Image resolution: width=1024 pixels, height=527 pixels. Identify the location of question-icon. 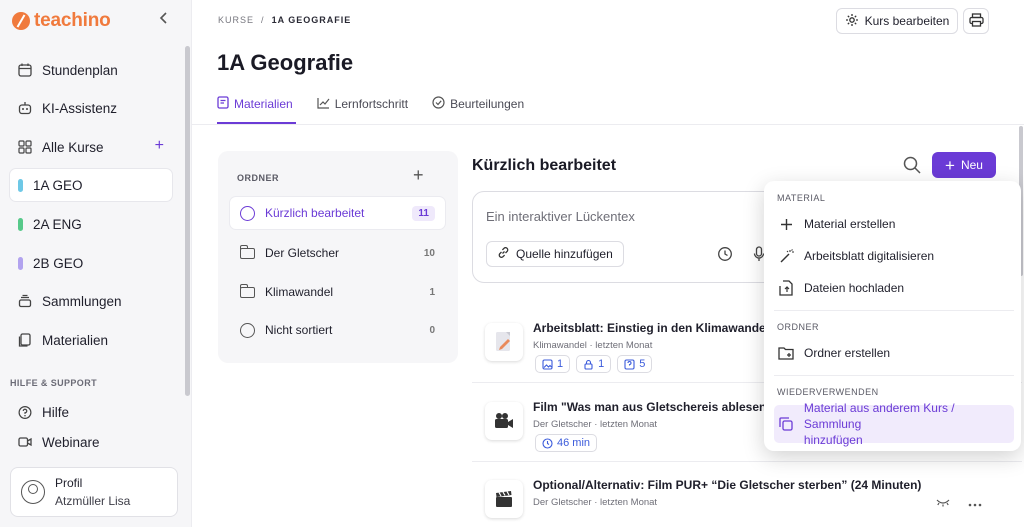
(629, 364).